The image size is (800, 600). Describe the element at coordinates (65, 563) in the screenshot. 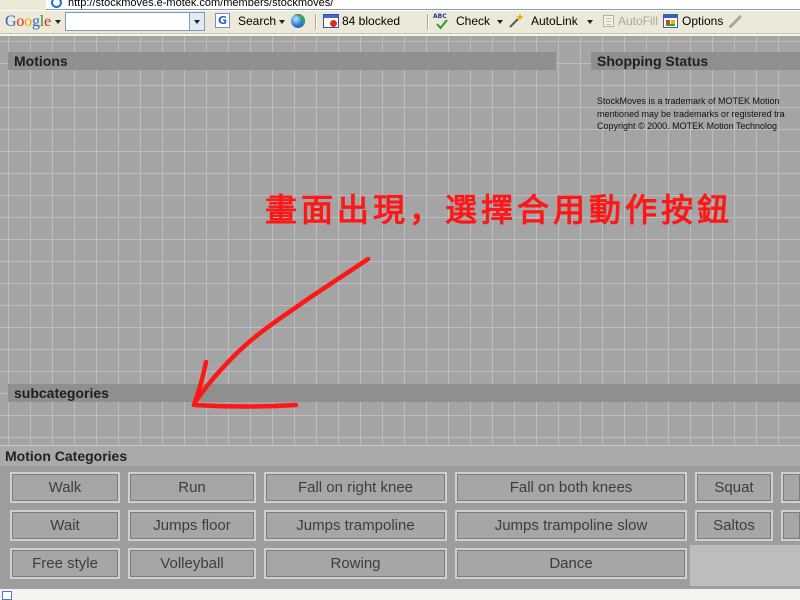

I see `motion-button-free-style: Free style` at that location.